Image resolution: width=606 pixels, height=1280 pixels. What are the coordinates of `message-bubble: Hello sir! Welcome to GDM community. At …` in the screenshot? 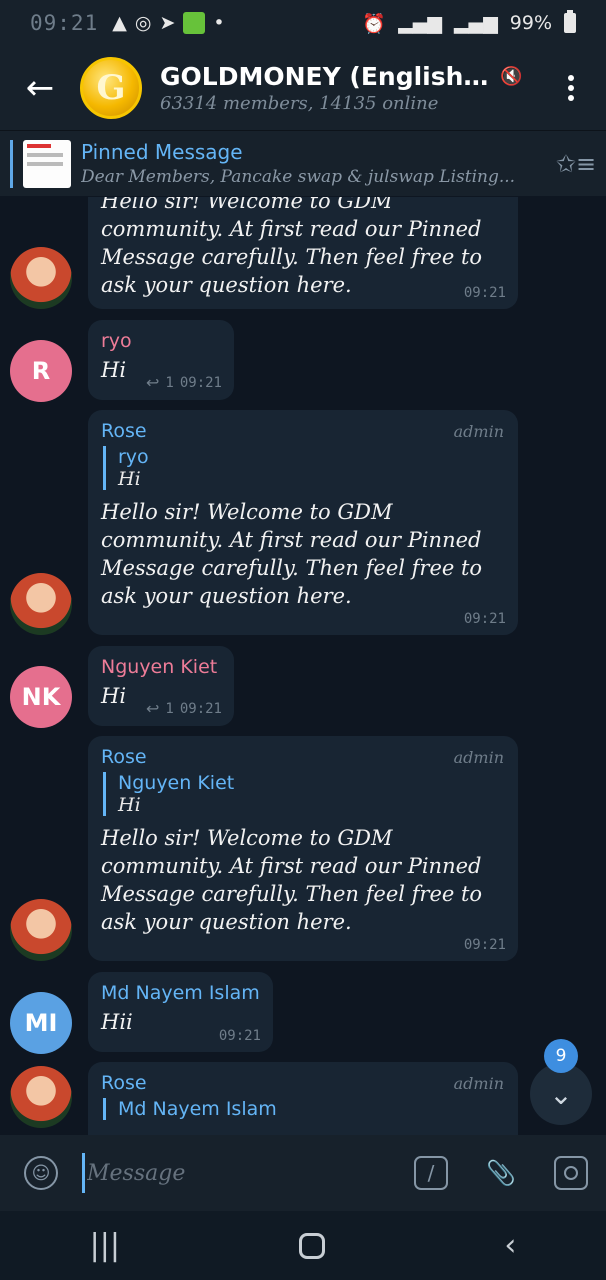 It's located at (303, 253).